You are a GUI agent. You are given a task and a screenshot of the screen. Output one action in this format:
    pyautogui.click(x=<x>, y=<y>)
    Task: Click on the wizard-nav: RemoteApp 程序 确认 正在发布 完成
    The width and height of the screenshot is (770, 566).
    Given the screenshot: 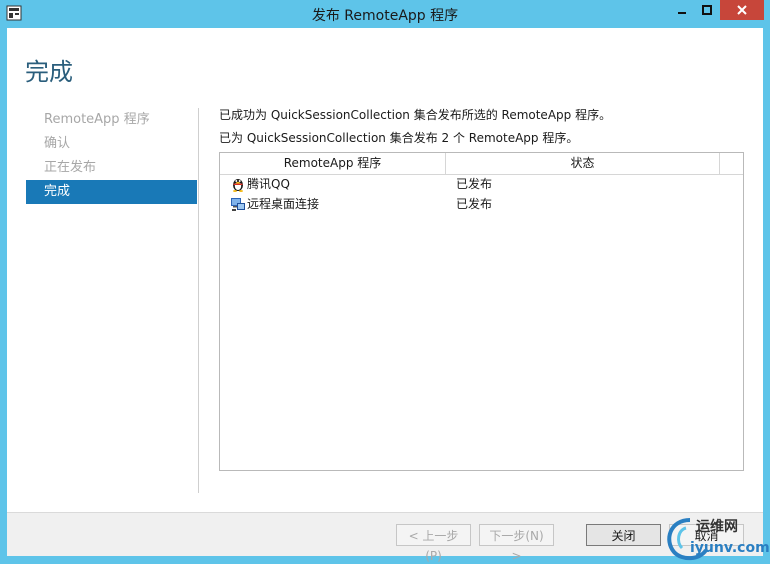 What is the action you would take?
    pyautogui.click(x=111, y=156)
    